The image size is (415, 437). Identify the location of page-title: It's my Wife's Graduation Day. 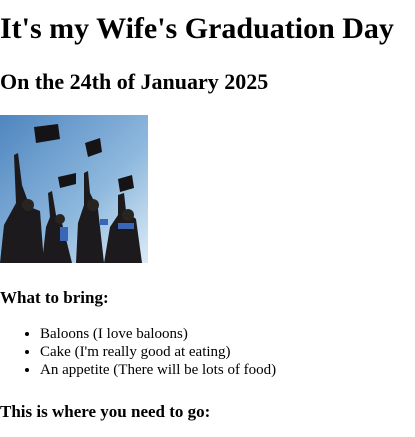
(197, 28).